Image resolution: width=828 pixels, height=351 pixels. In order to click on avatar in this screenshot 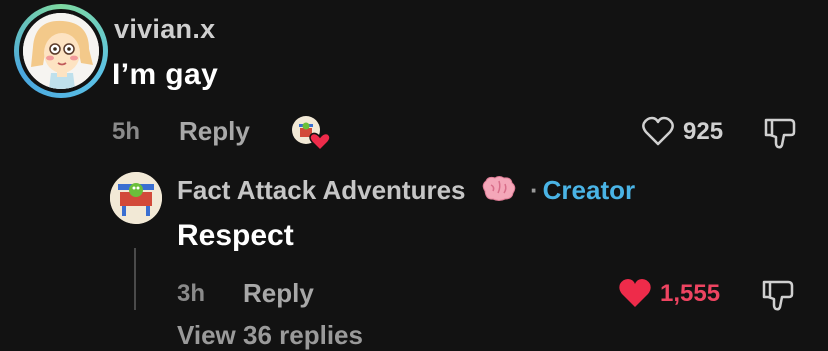, I will do `click(61, 51)`.